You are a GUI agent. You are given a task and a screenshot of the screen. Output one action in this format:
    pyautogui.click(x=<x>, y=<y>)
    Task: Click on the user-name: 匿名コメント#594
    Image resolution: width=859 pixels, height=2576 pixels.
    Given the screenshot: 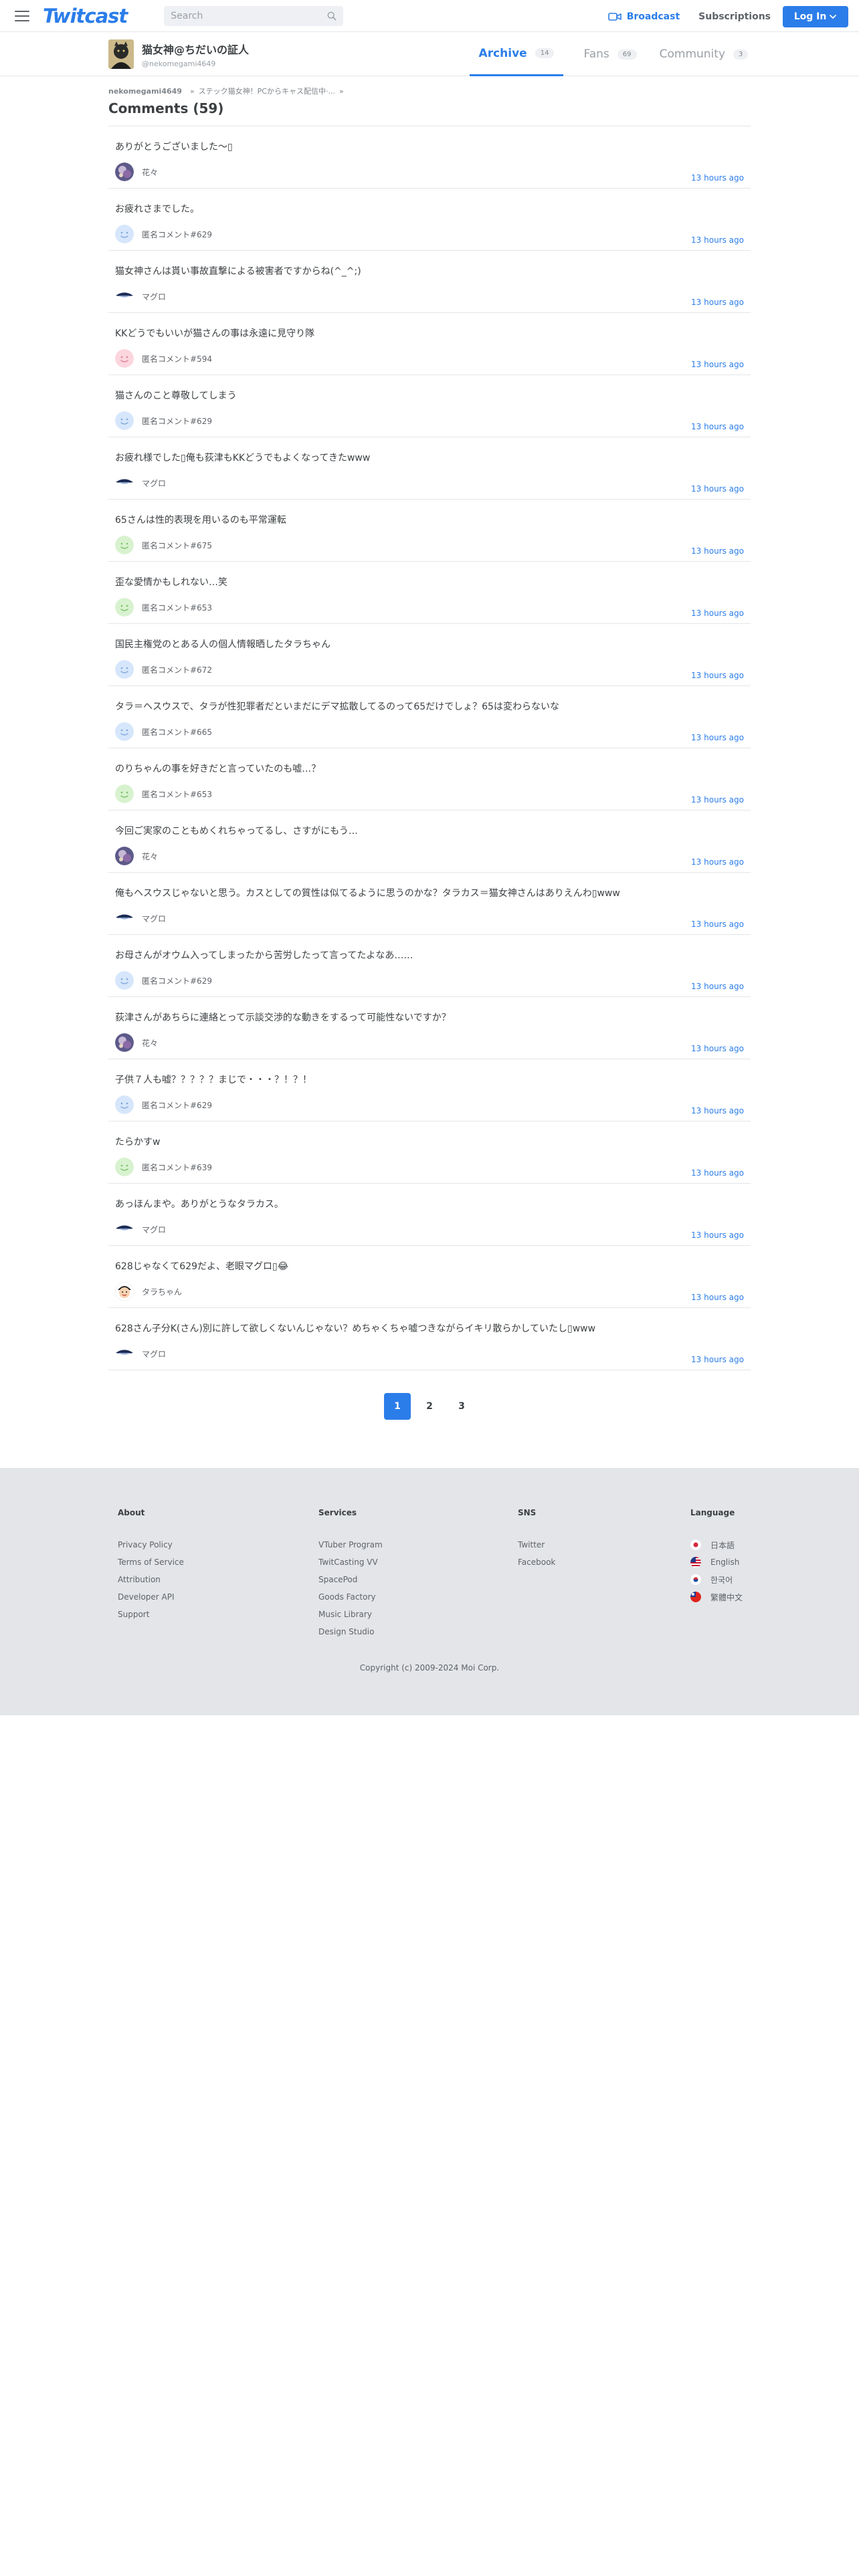 What is the action you would take?
    pyautogui.click(x=177, y=358)
    